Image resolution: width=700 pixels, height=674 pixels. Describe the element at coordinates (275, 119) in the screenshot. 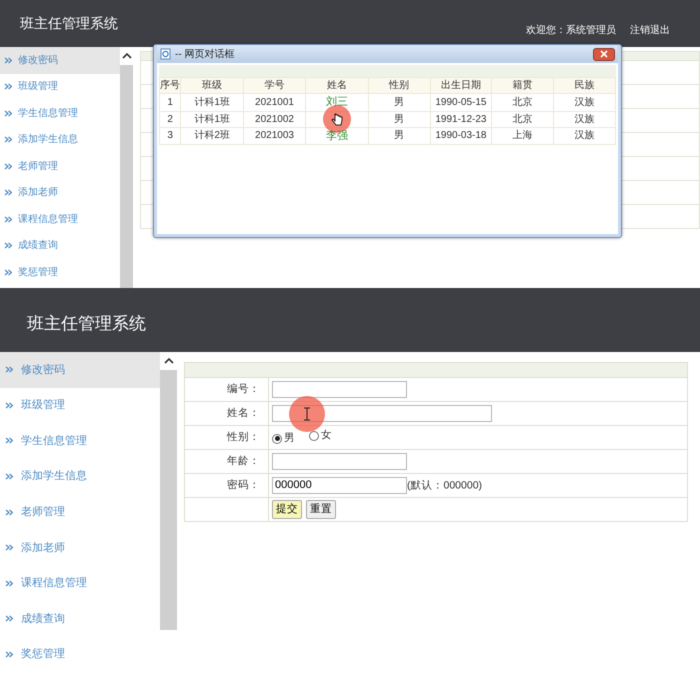

I see `table-cell: 2021002` at that location.